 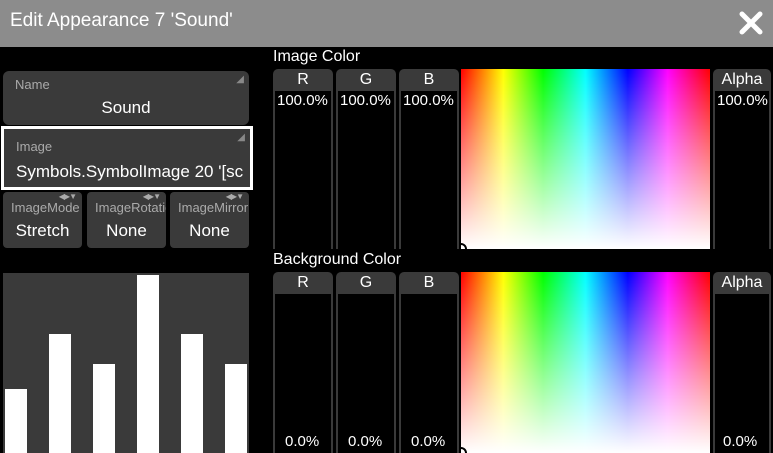 I want to click on background-color-g-value: 0.0%, so click(x=365, y=441).